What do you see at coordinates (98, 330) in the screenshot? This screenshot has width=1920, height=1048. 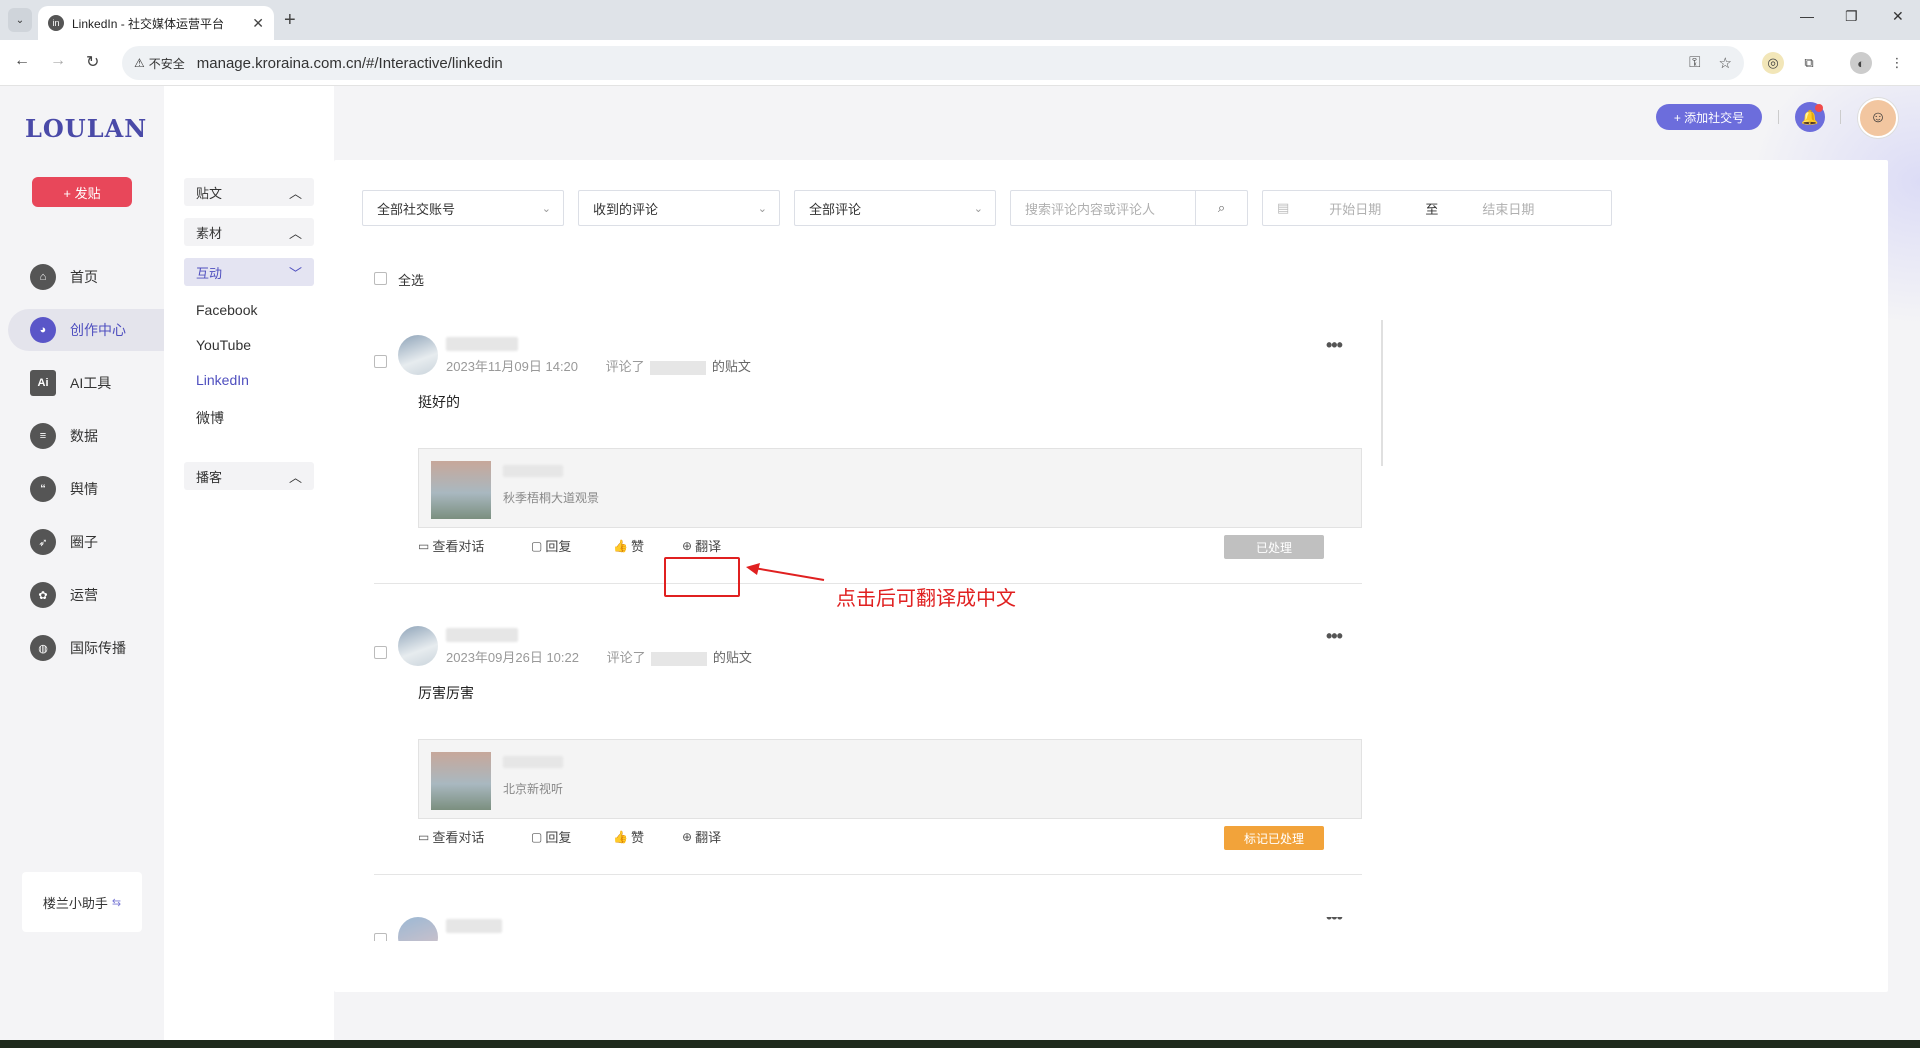 I see `nav-label: 创作中心` at bounding box center [98, 330].